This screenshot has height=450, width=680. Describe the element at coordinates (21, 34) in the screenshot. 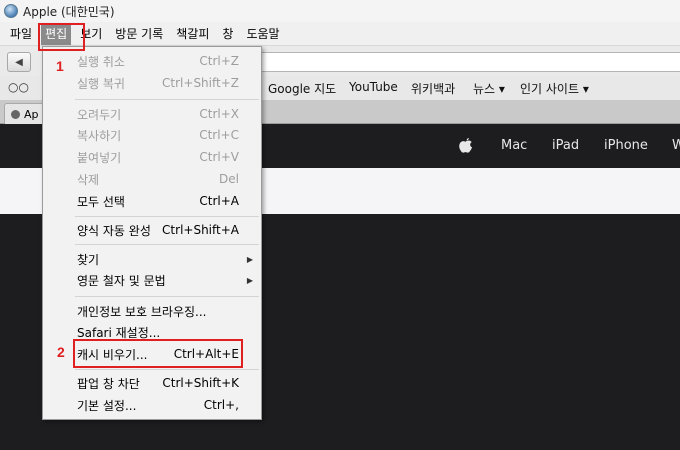

I see `menu-file: 파일` at that location.